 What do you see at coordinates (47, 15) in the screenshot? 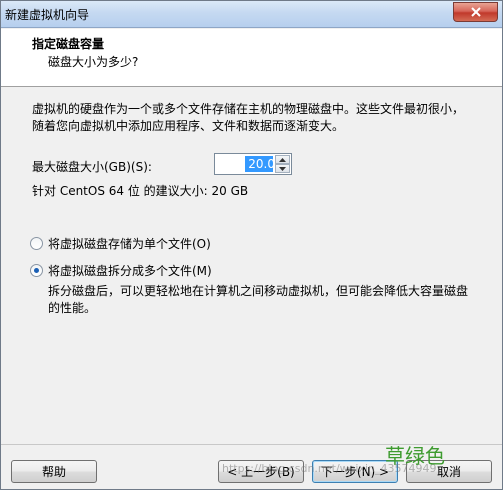
I see `window-title: 新建虚拟机向导` at bounding box center [47, 15].